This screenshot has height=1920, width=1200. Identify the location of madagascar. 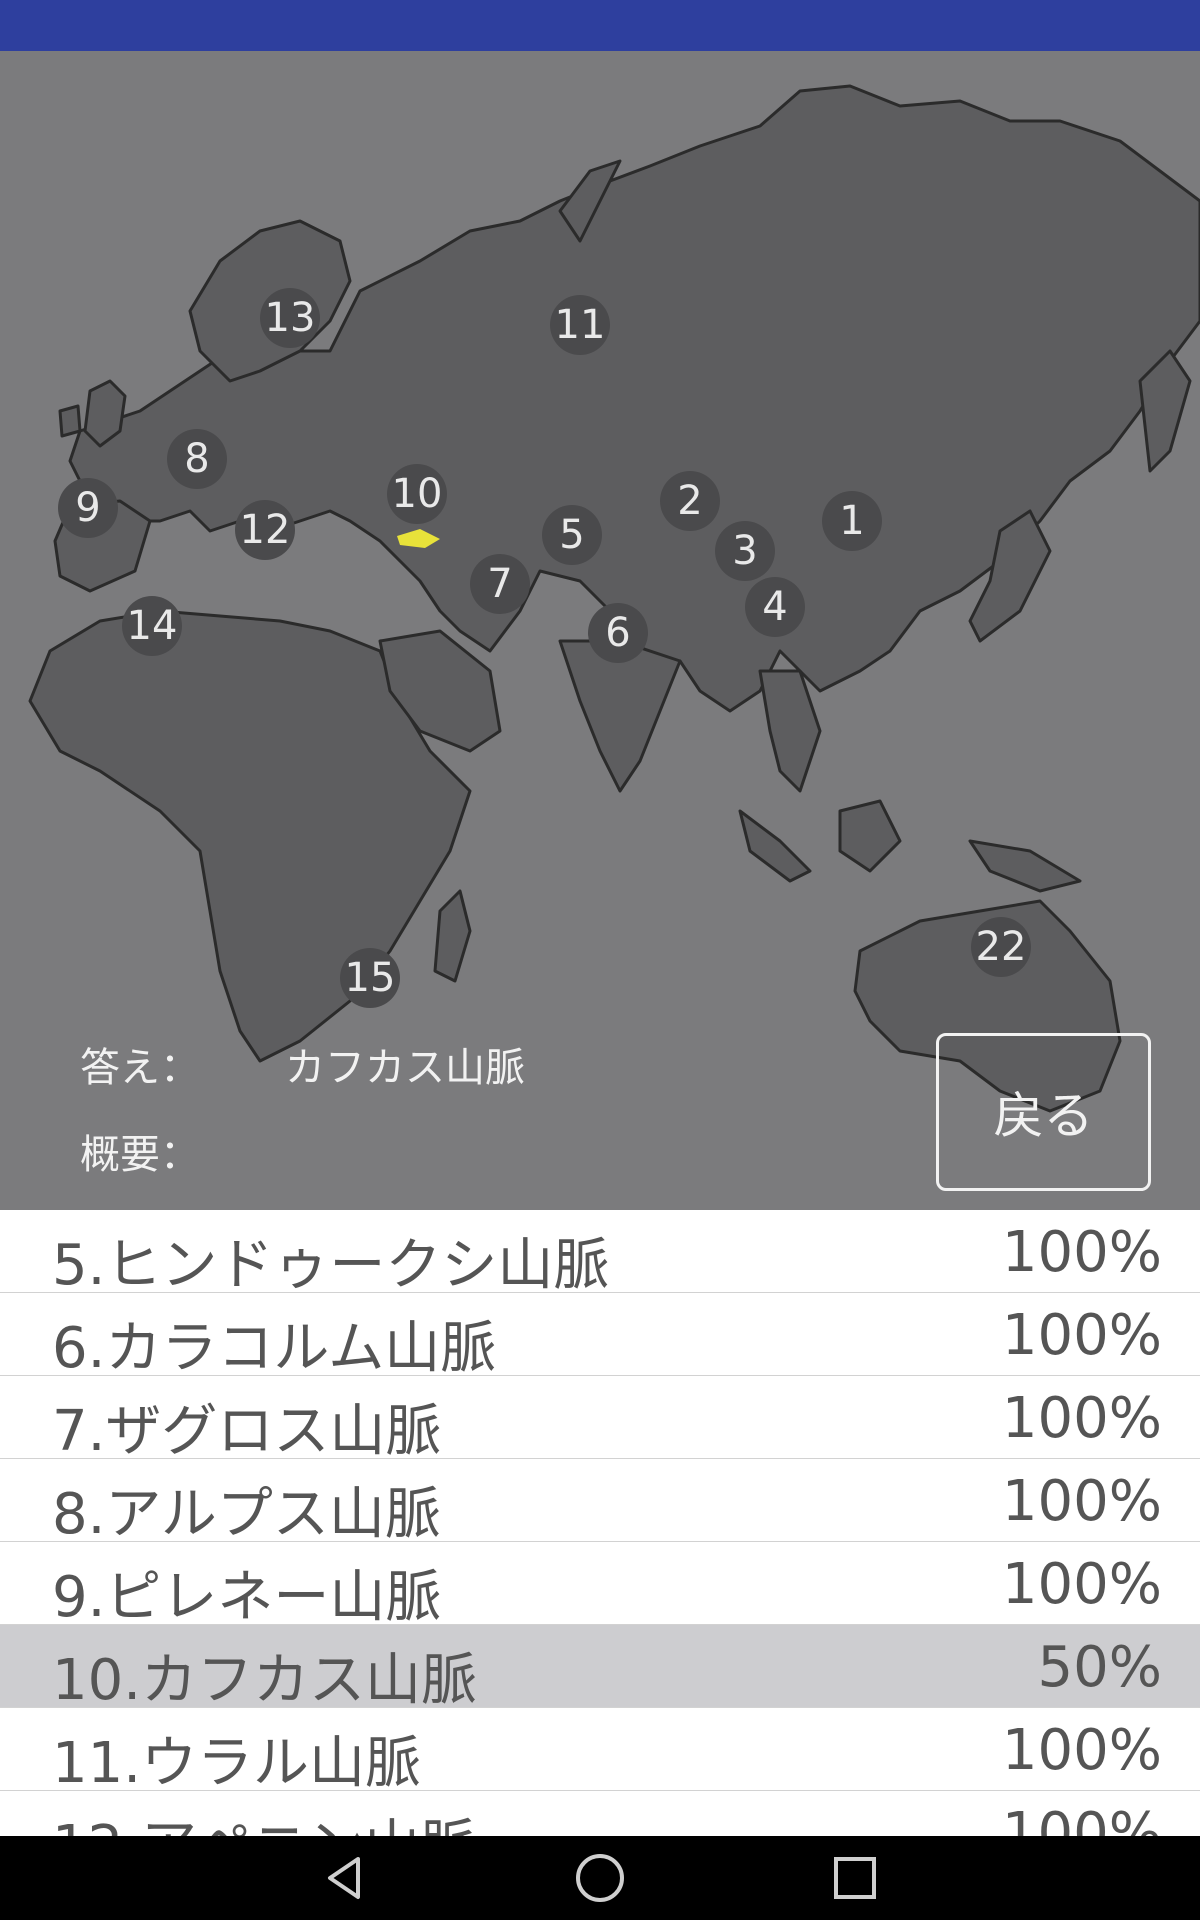
(452, 936).